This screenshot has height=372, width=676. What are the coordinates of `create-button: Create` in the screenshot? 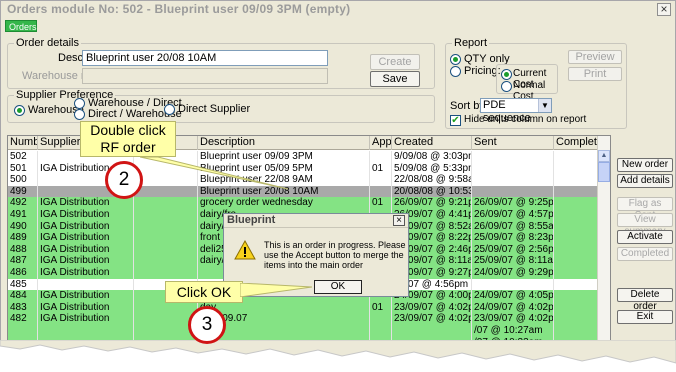 It's located at (395, 62).